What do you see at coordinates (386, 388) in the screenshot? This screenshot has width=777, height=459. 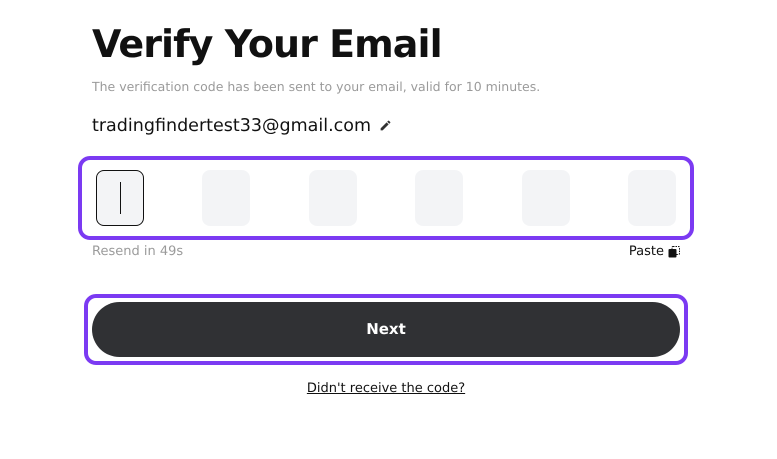 I see `didnt-receive-code-link: Didn't receive the code?` at bounding box center [386, 388].